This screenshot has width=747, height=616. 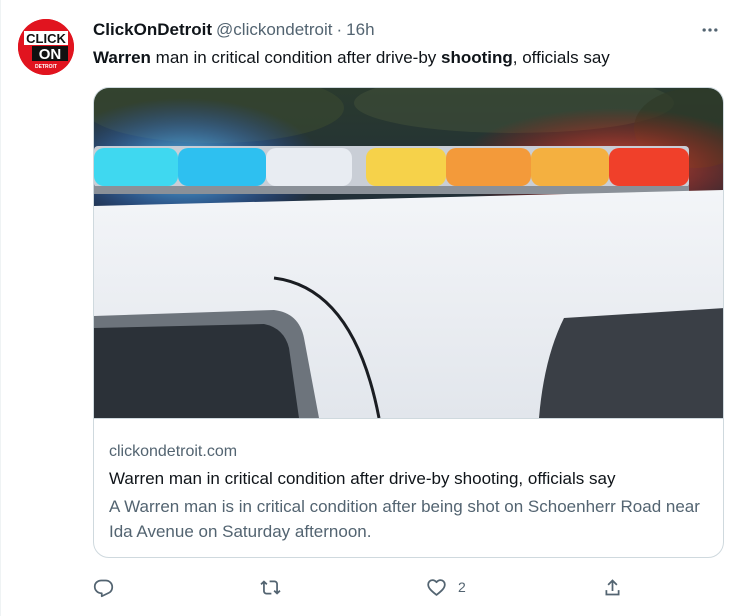 What do you see at coordinates (173, 451) in the screenshot?
I see `card-domain: clickondetroit.com` at bounding box center [173, 451].